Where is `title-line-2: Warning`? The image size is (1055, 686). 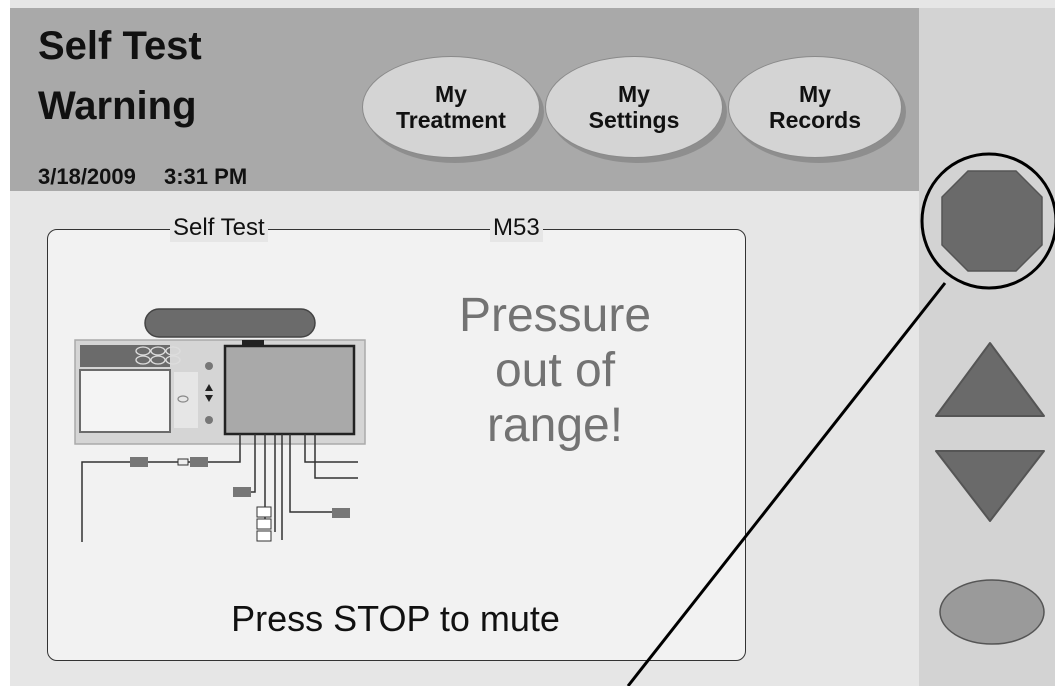 title-line-2: Warning is located at coordinates (117, 106).